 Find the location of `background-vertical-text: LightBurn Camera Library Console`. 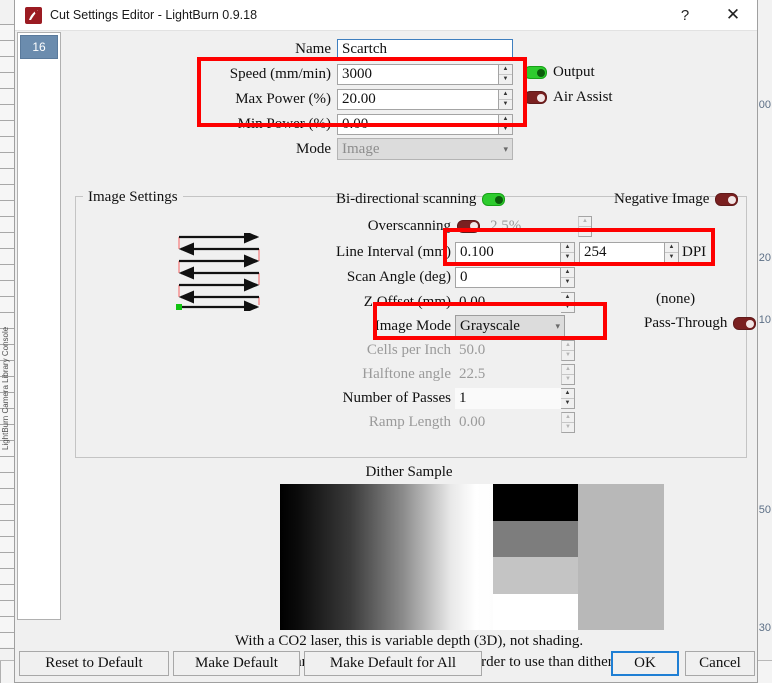

background-vertical-text: LightBurn Camera Library Console is located at coordinates (5, 388).